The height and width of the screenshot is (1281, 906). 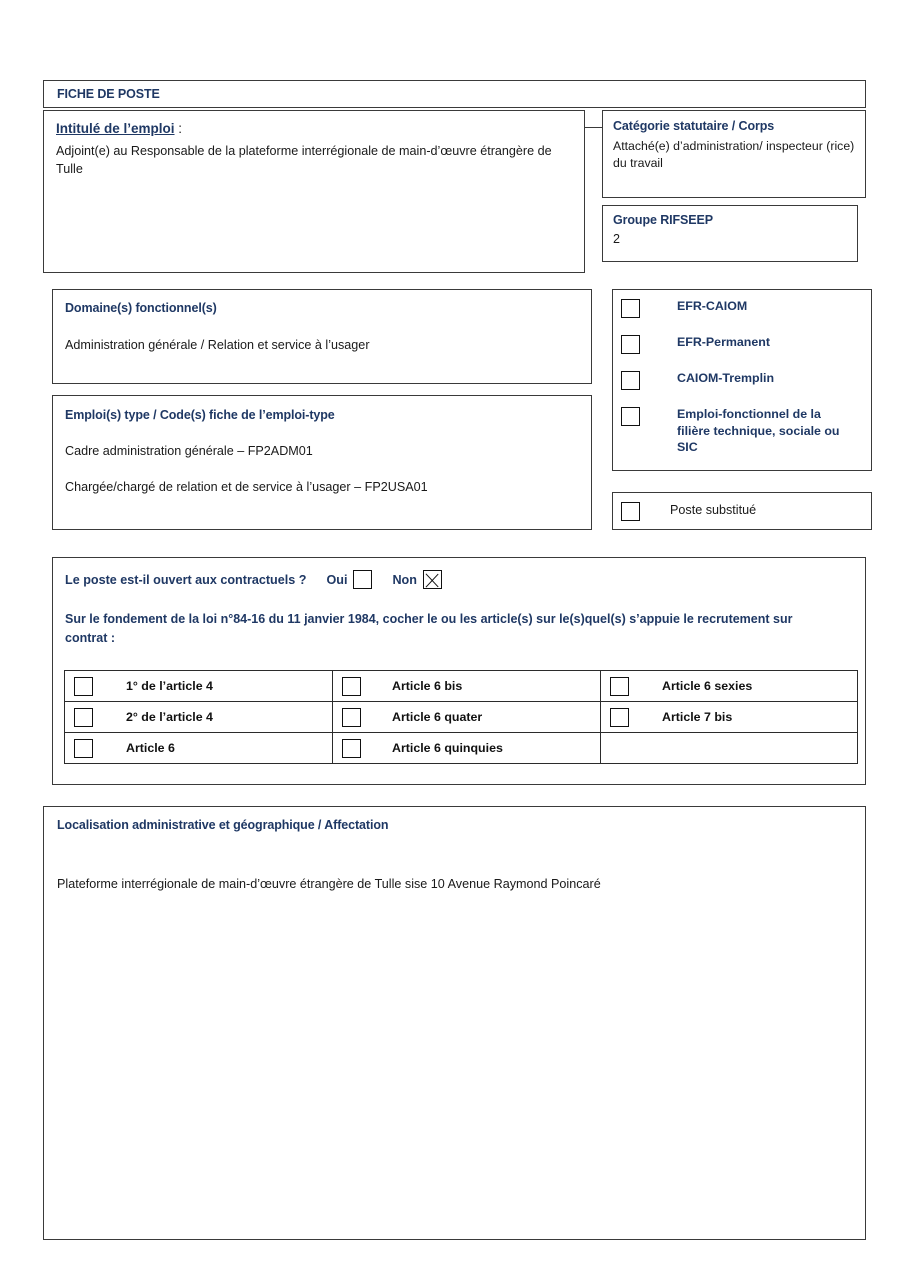 What do you see at coordinates (404, 579) in the screenshot?
I see `contractuels-no-label: Non` at bounding box center [404, 579].